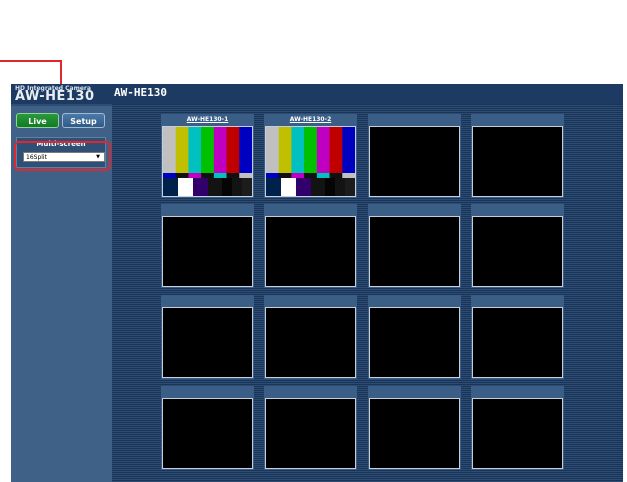 This screenshot has width=627, height=482. Describe the element at coordinates (61, 105) in the screenshot. I see `sidebar-divider` at that location.